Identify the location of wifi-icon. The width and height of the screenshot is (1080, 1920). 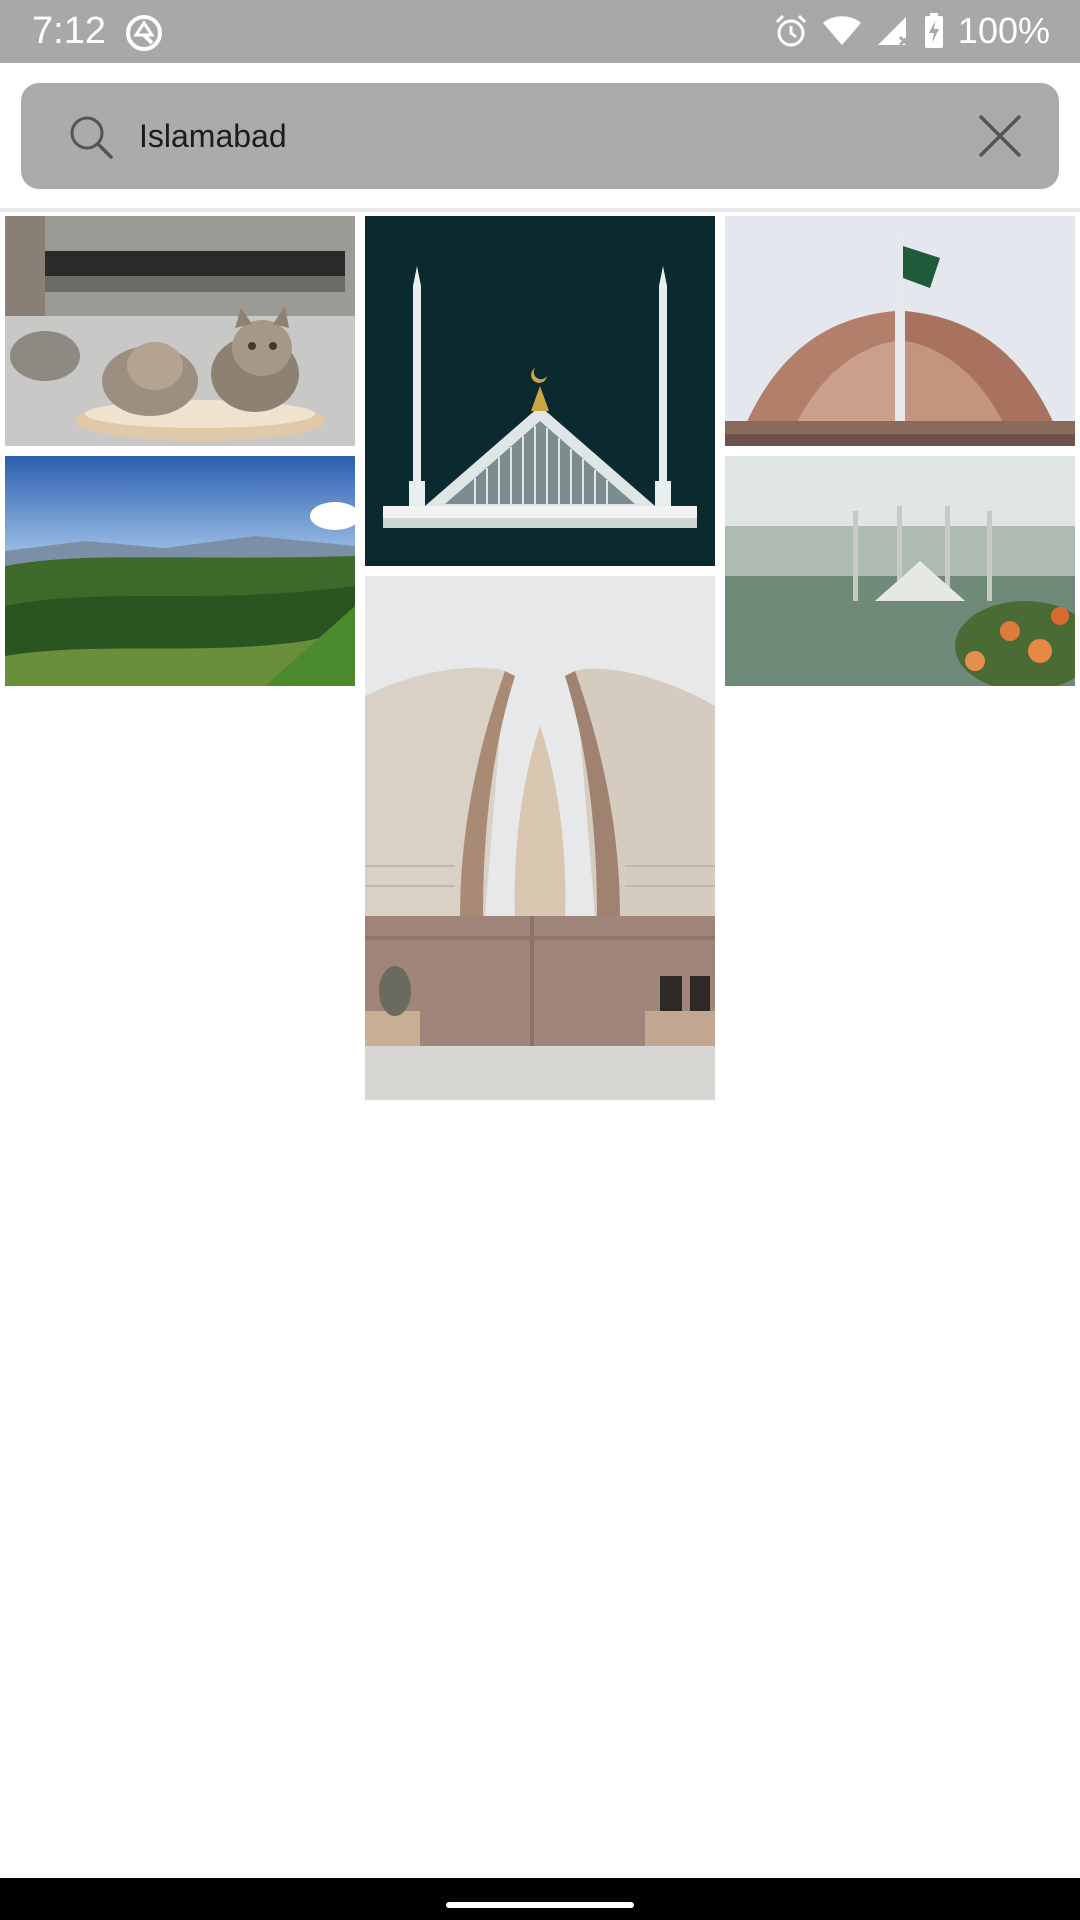
(841, 30).